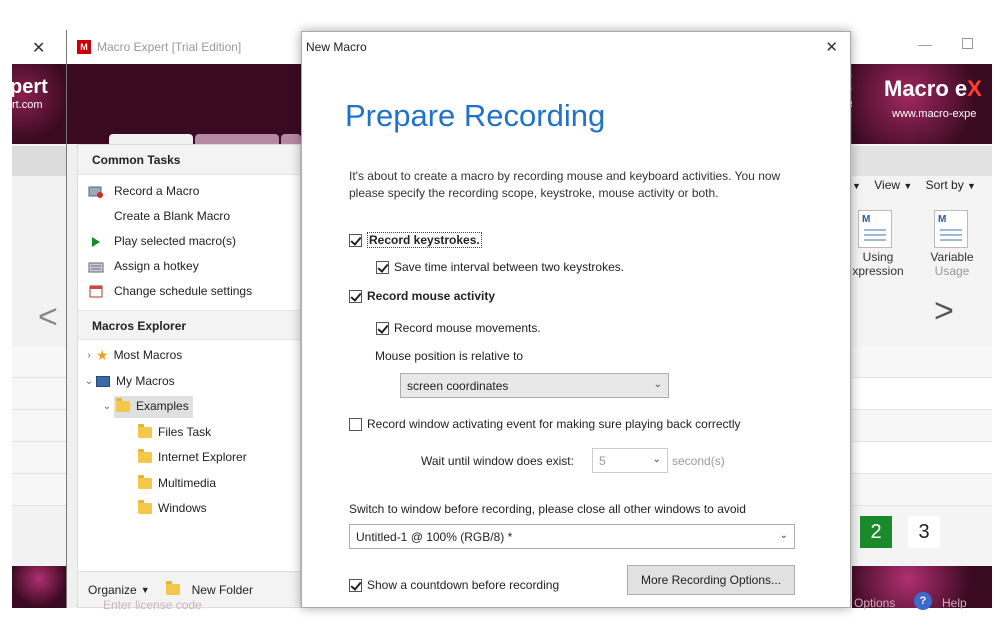 The image size is (1000, 638). Describe the element at coordinates (922, 588) in the screenshot. I see `right-window-footer: Options ? Help` at that location.